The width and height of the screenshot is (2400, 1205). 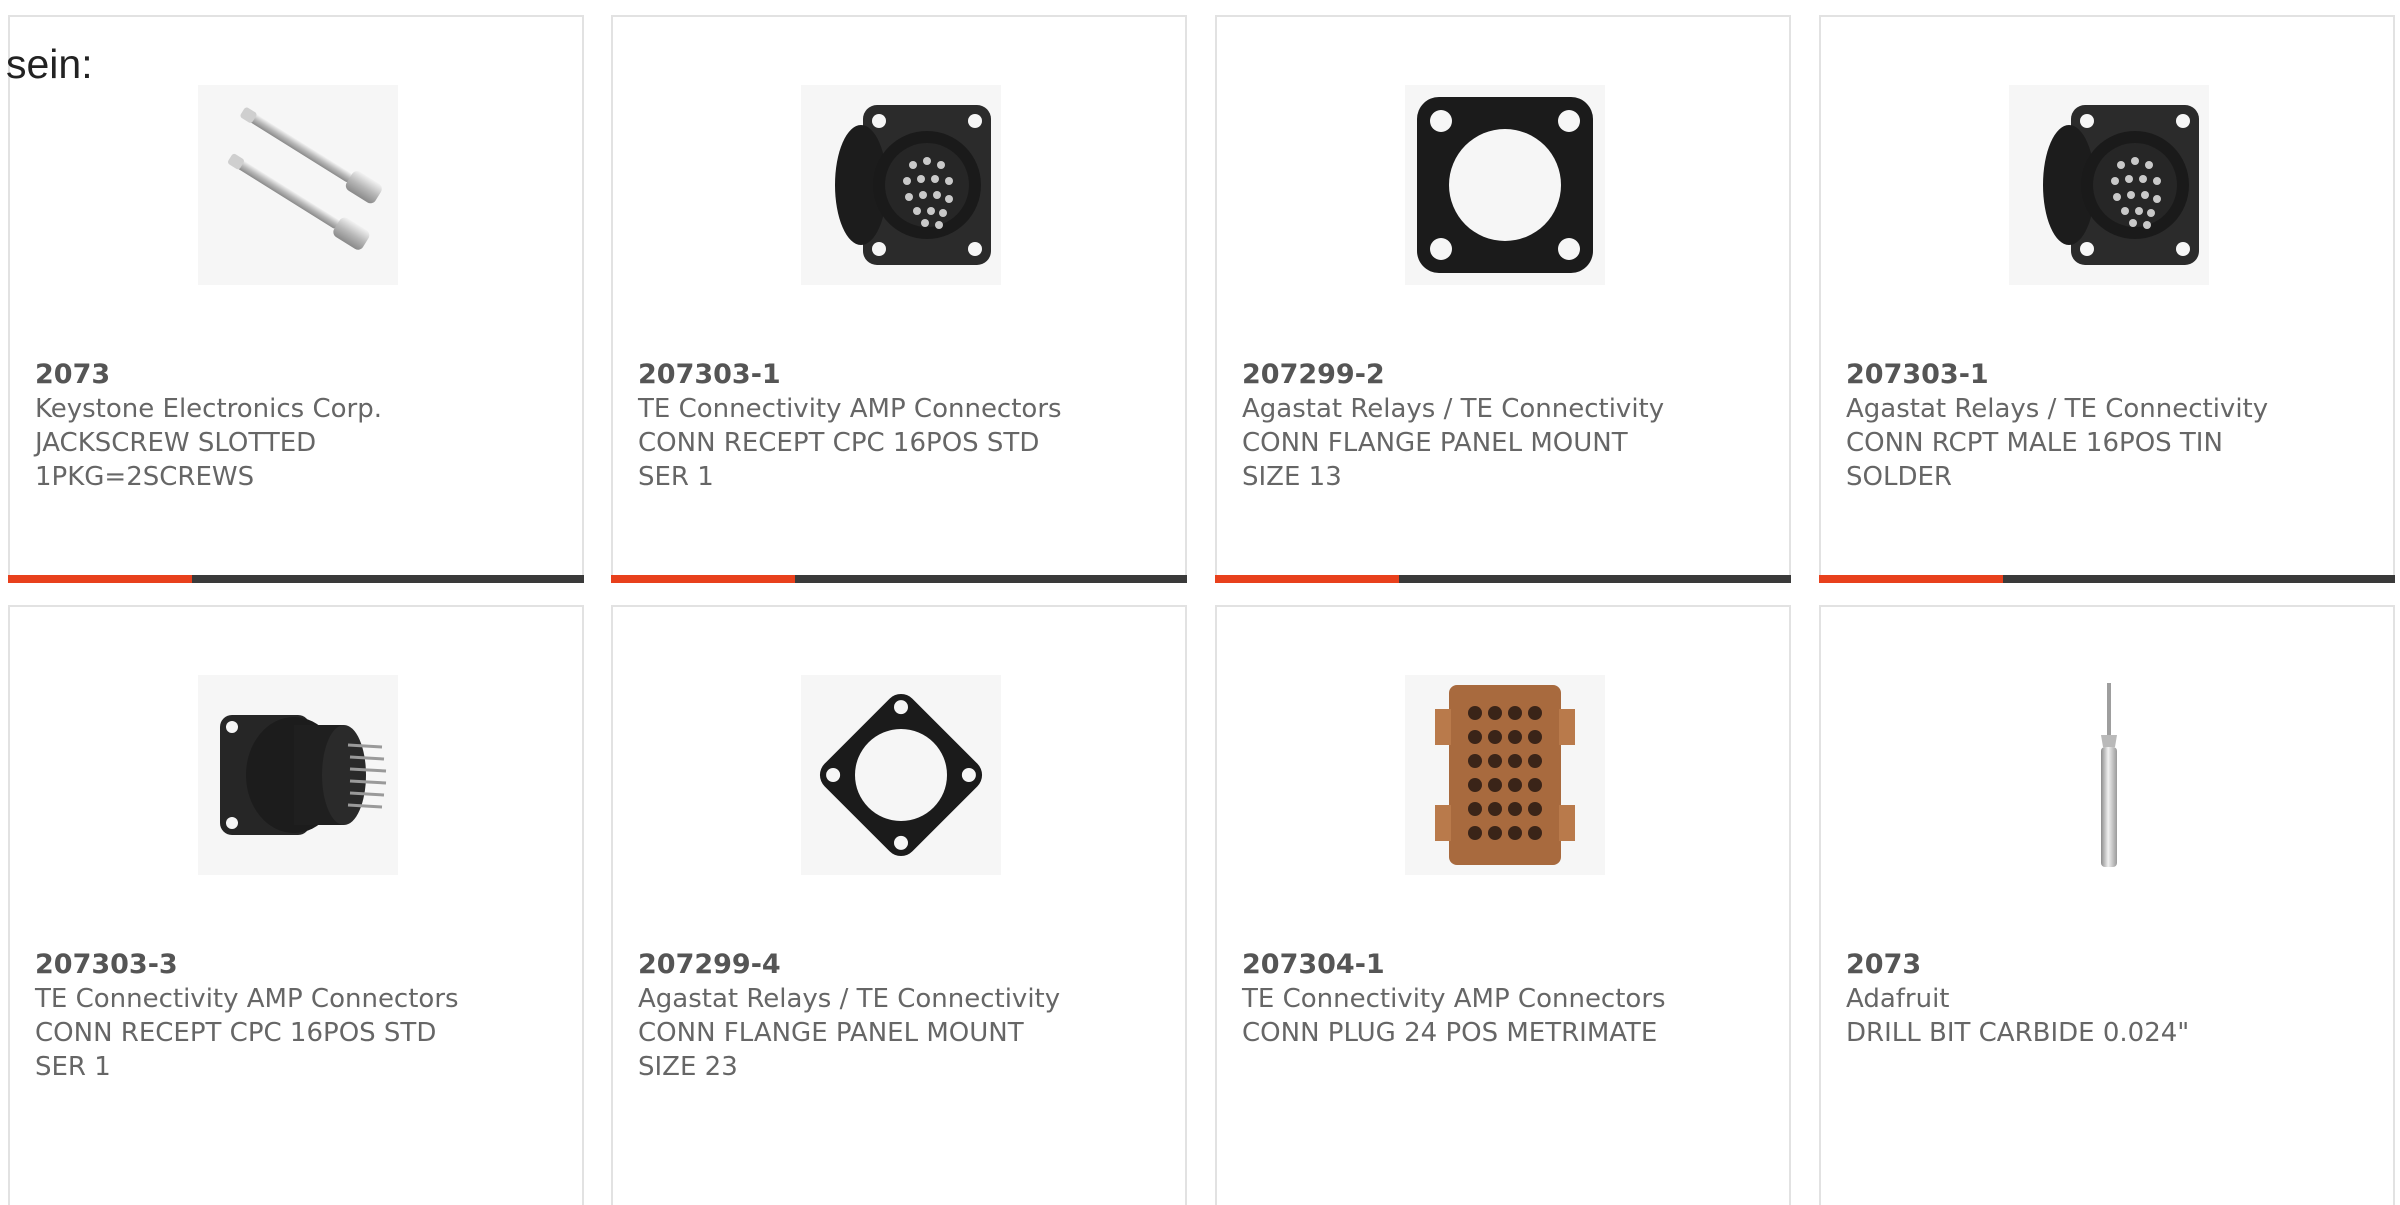 I want to click on description: DRILL BIT CARBIDE 0.024", so click(x=2018, y=1033).